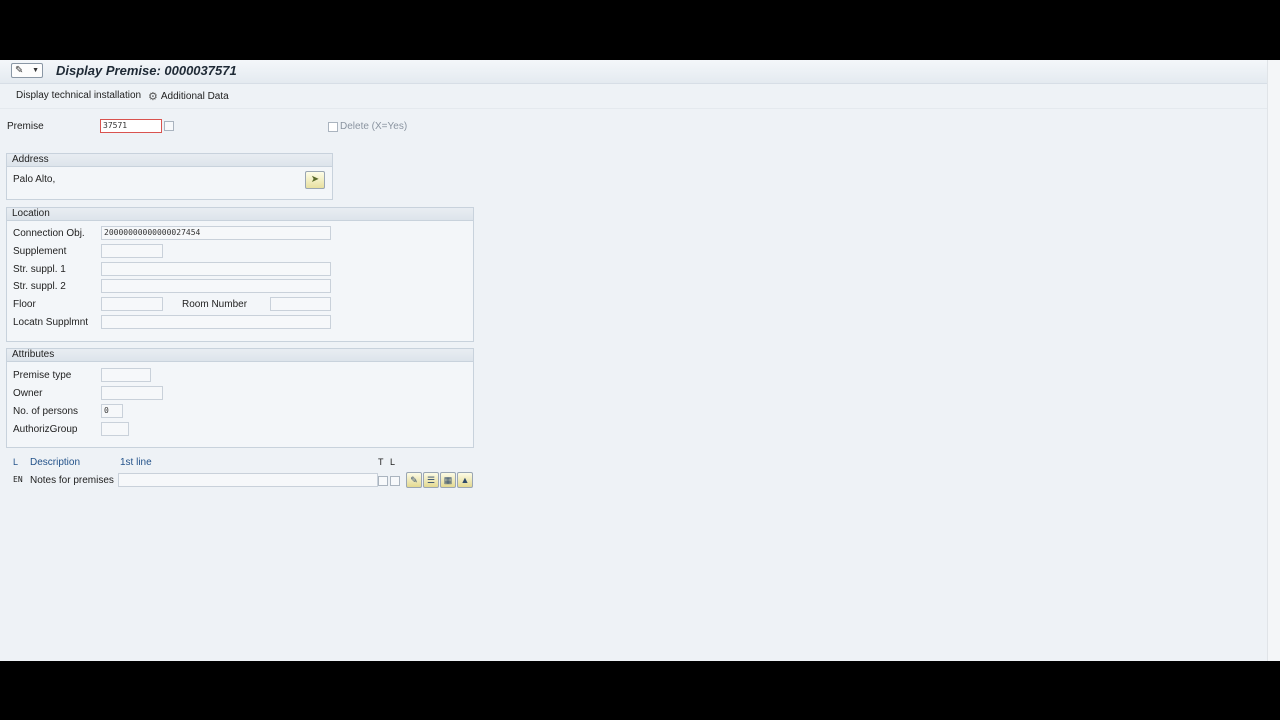  What do you see at coordinates (132, 393) in the screenshot?
I see `owner-field` at bounding box center [132, 393].